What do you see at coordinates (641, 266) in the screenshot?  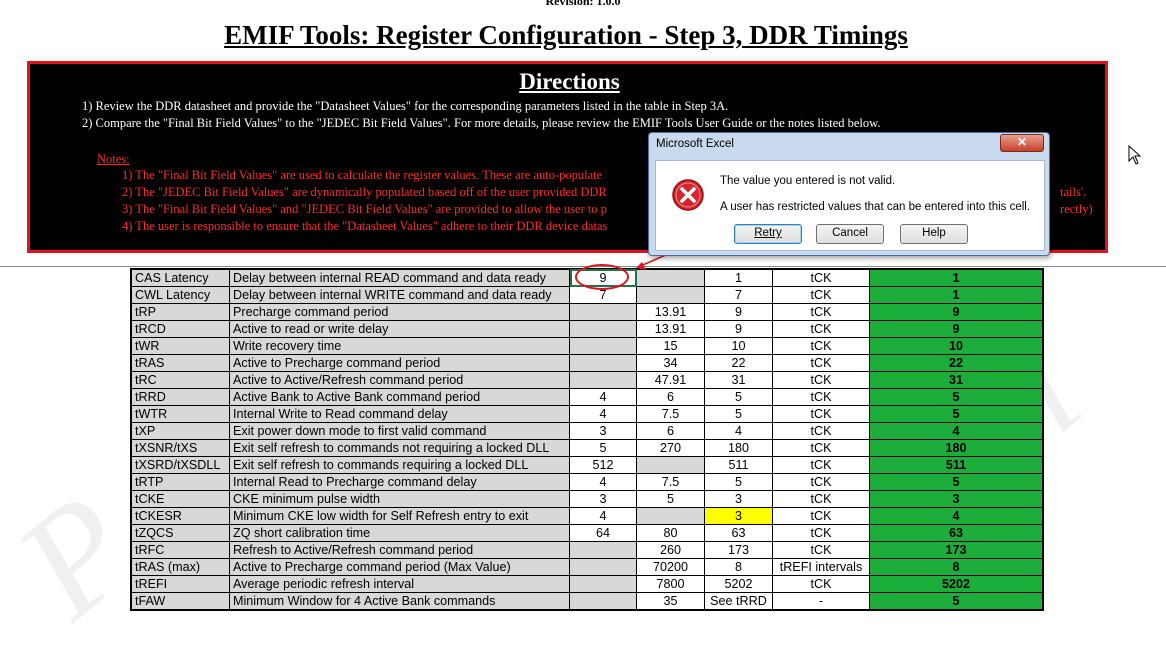 I see `arrow-head-bottom` at bounding box center [641, 266].